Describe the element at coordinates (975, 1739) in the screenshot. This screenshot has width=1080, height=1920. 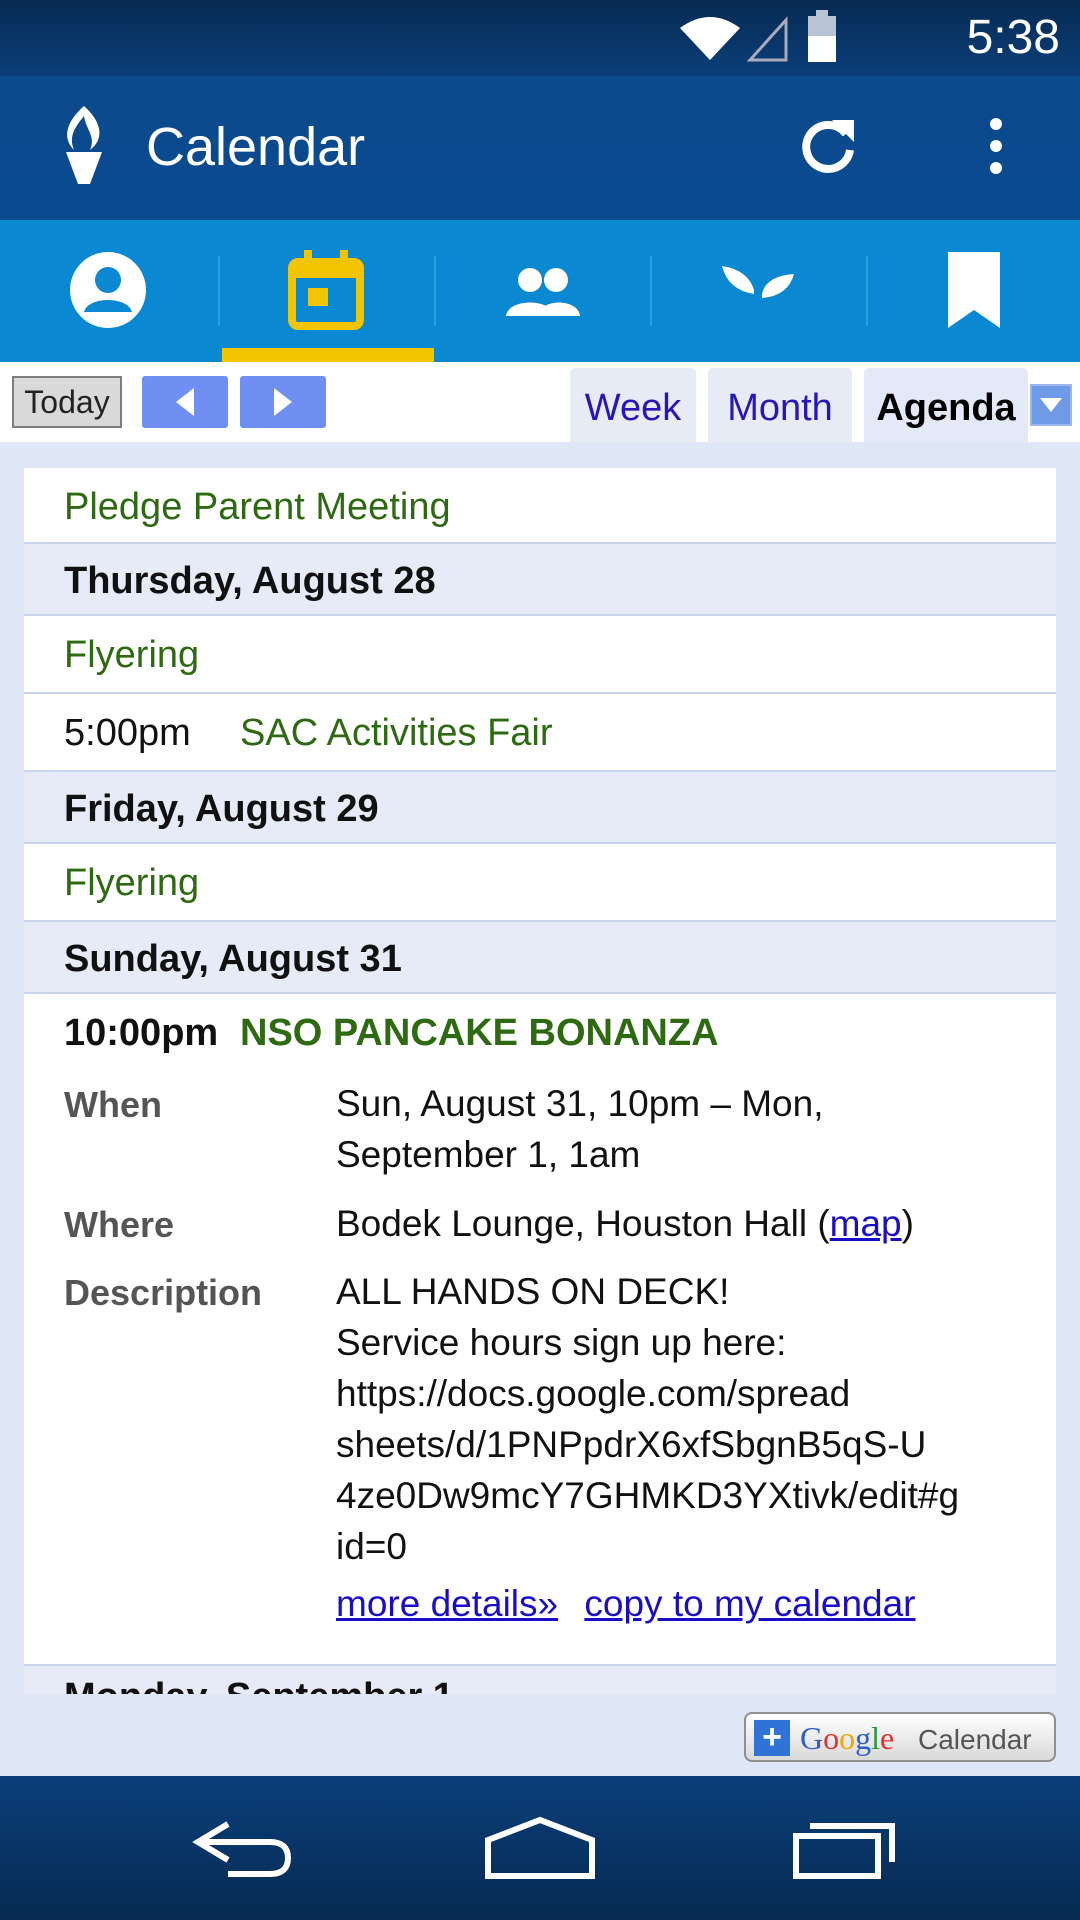
I see `calendar-text: Calendar` at that location.